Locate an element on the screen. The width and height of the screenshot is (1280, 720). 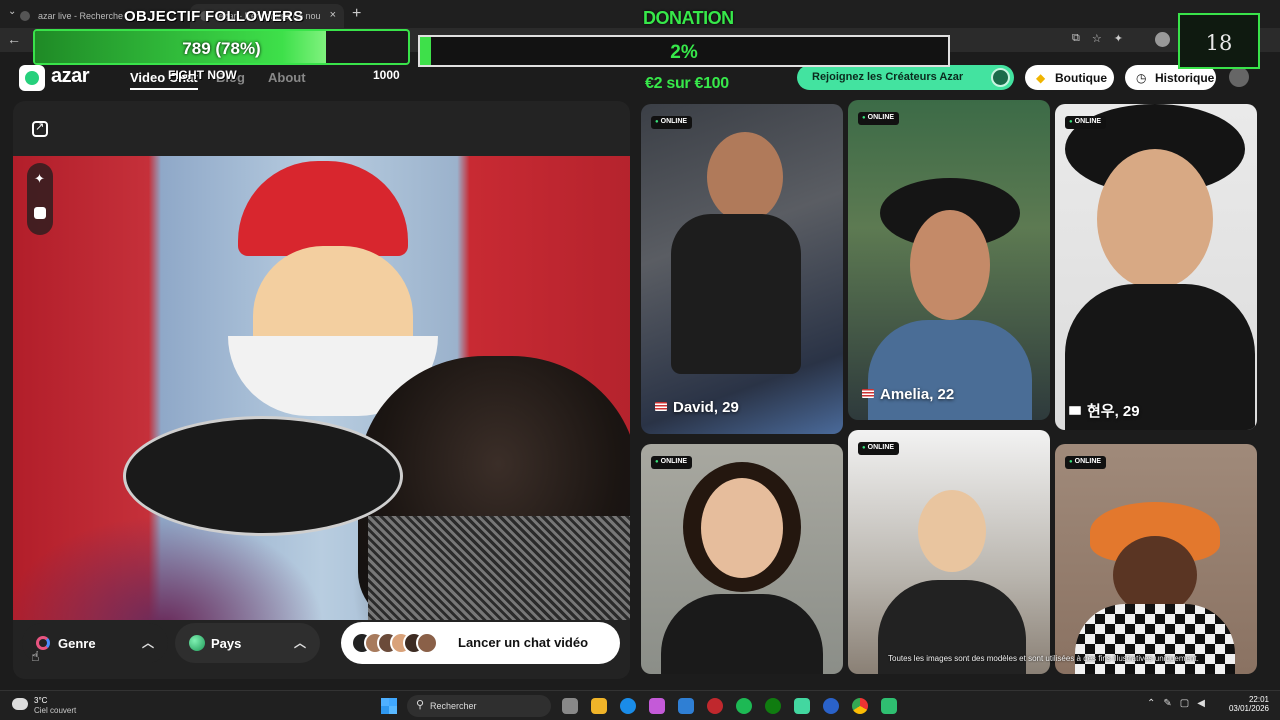
azar-brand: azar is located at coordinates (70, 76).